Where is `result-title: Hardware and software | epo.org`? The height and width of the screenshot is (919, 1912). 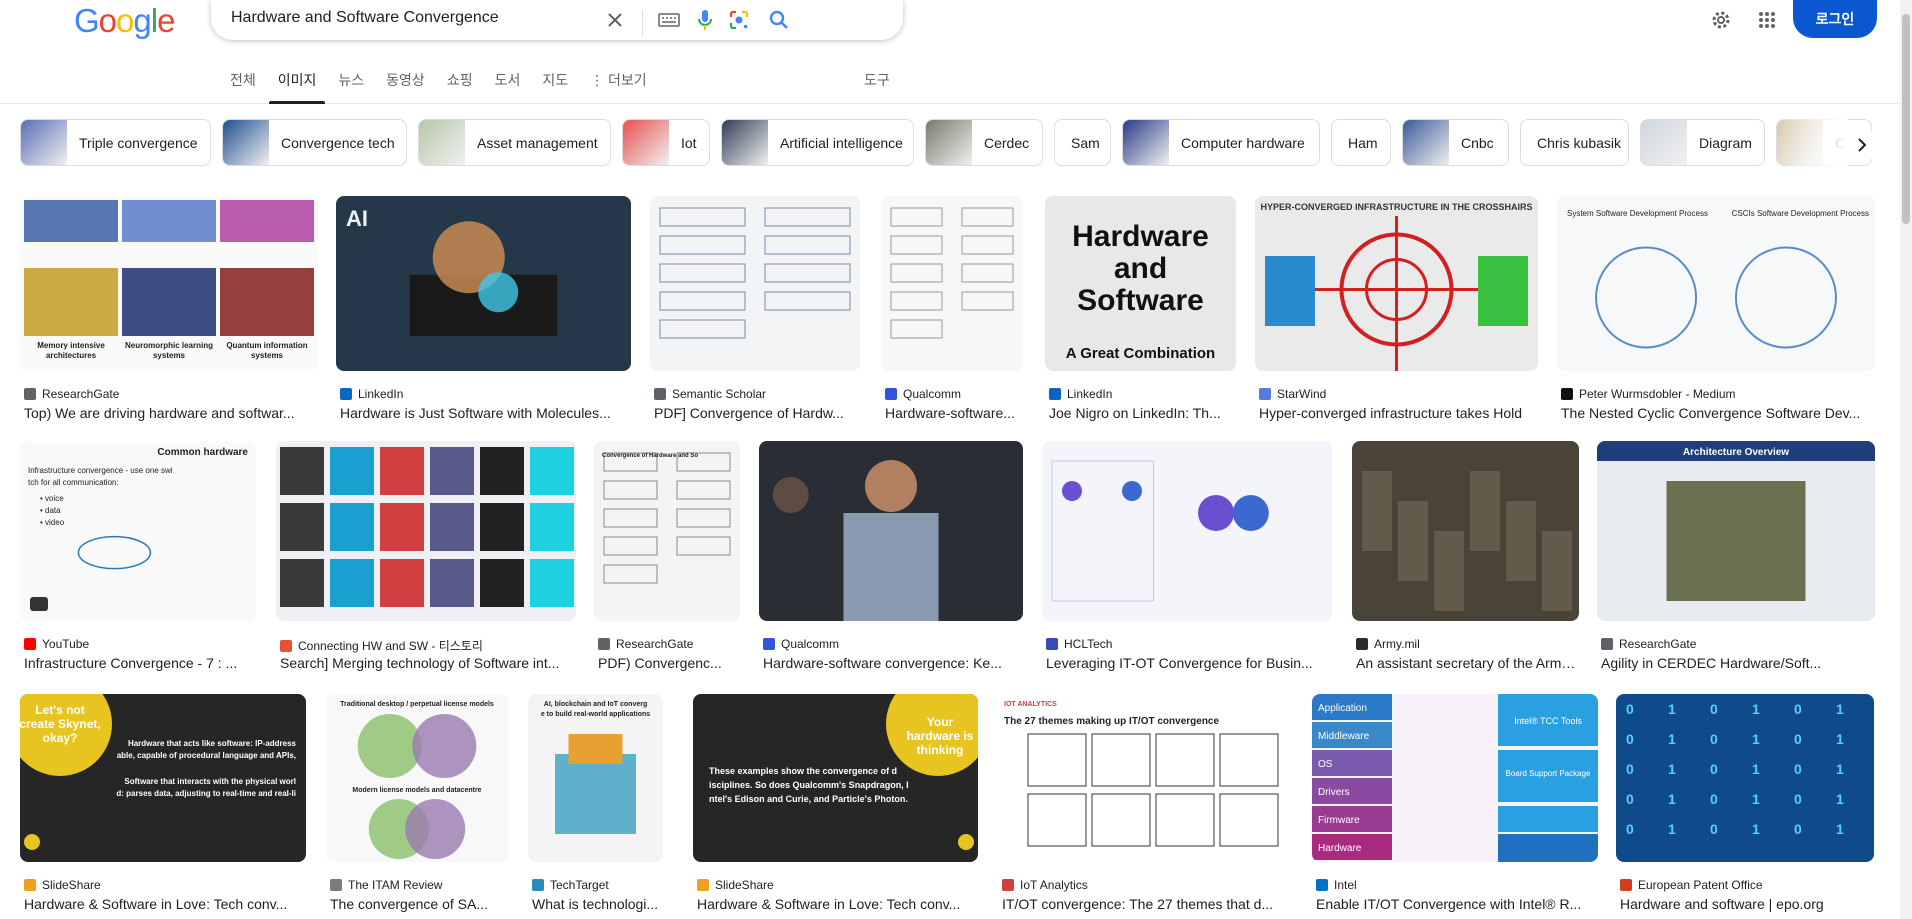 result-title: Hardware and software | epo.org is located at coordinates (1747, 904).